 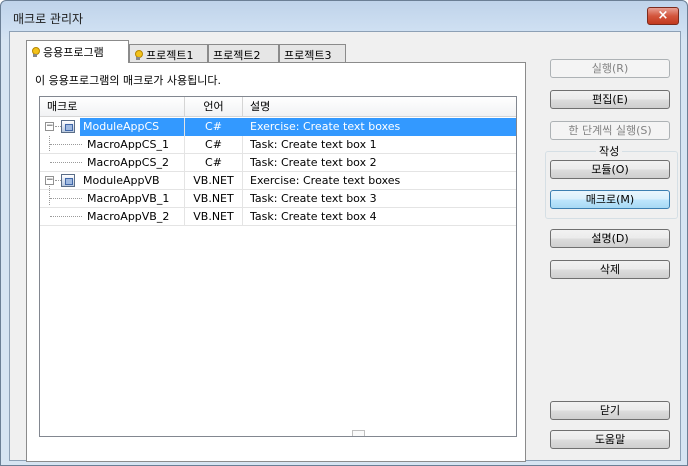 I want to click on edit-button: 편집(E), so click(x=610, y=99).